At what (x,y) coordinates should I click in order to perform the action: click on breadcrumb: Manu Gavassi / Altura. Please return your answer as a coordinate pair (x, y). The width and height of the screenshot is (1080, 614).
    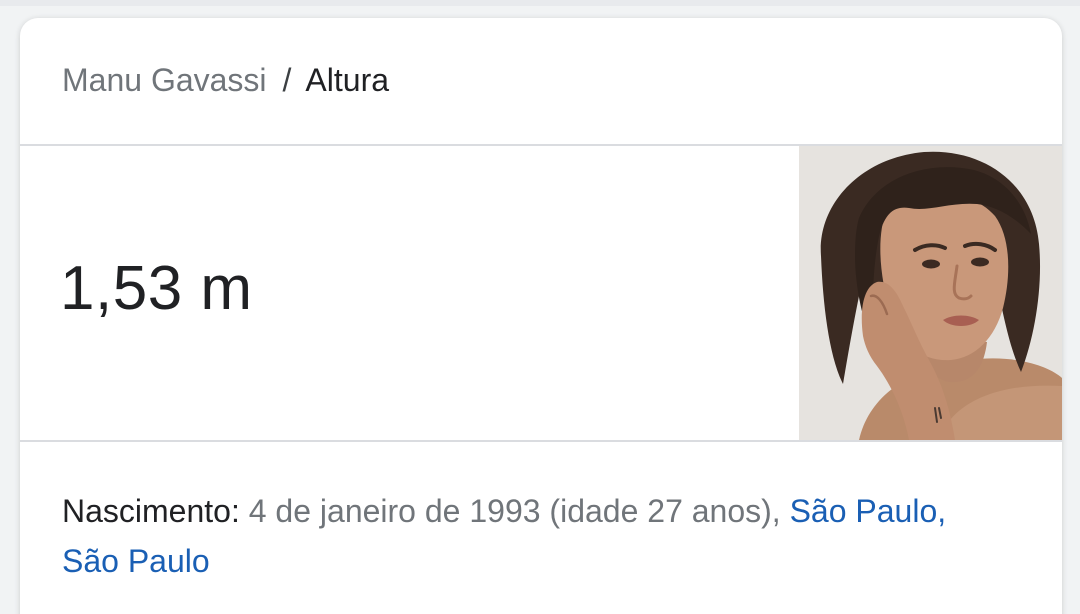
    Looking at the image, I should click on (225, 80).